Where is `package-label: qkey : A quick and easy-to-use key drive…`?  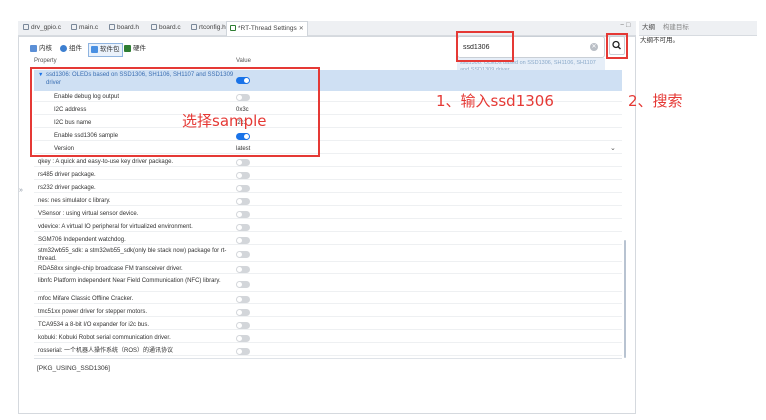 package-label: qkey : A quick and easy-to-use key drive… is located at coordinates (106, 162).